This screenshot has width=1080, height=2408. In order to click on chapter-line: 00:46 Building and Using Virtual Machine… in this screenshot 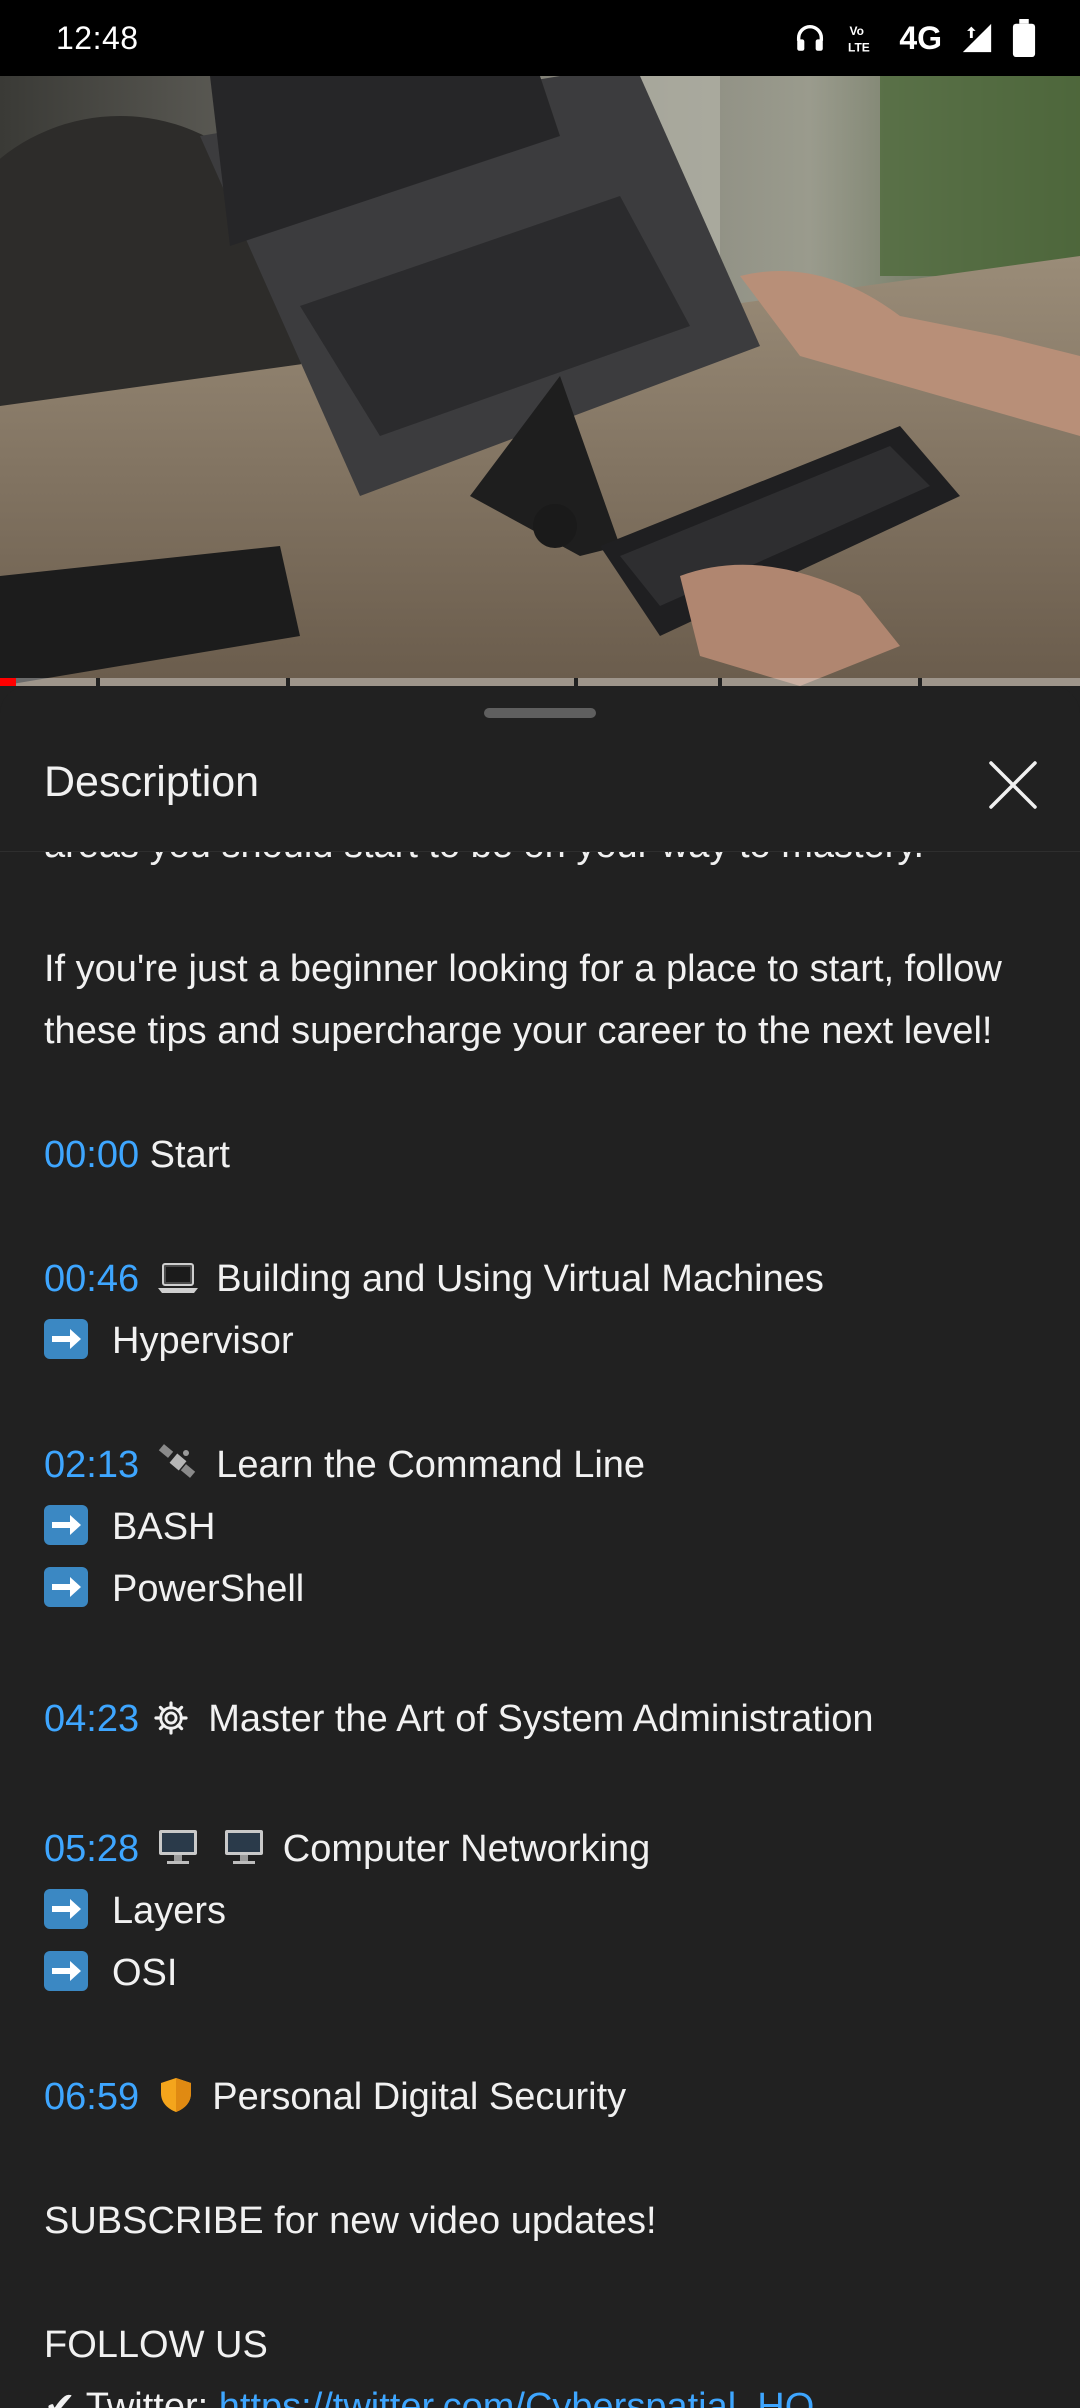, I will do `click(544, 1279)`.